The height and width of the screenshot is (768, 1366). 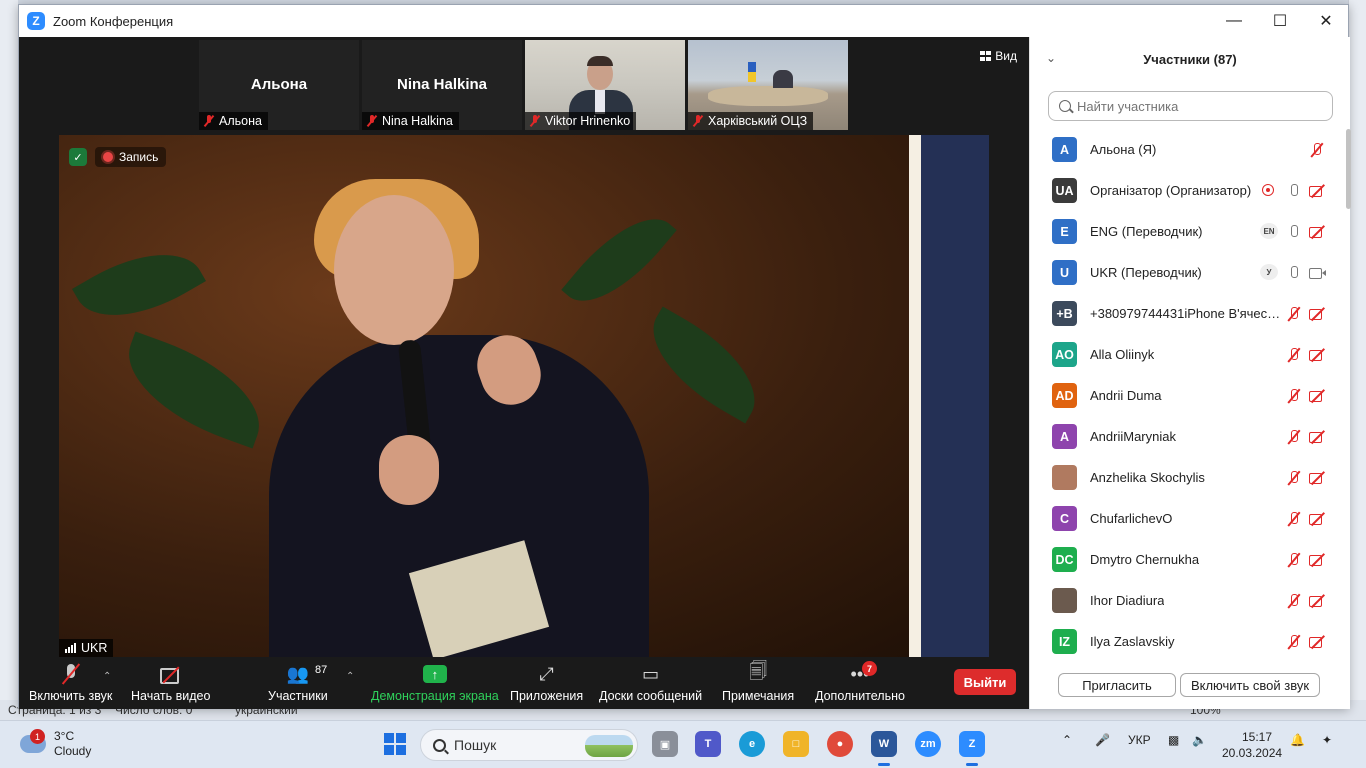 What do you see at coordinates (840, 744) in the screenshot?
I see `chrome-icon: ●` at bounding box center [840, 744].